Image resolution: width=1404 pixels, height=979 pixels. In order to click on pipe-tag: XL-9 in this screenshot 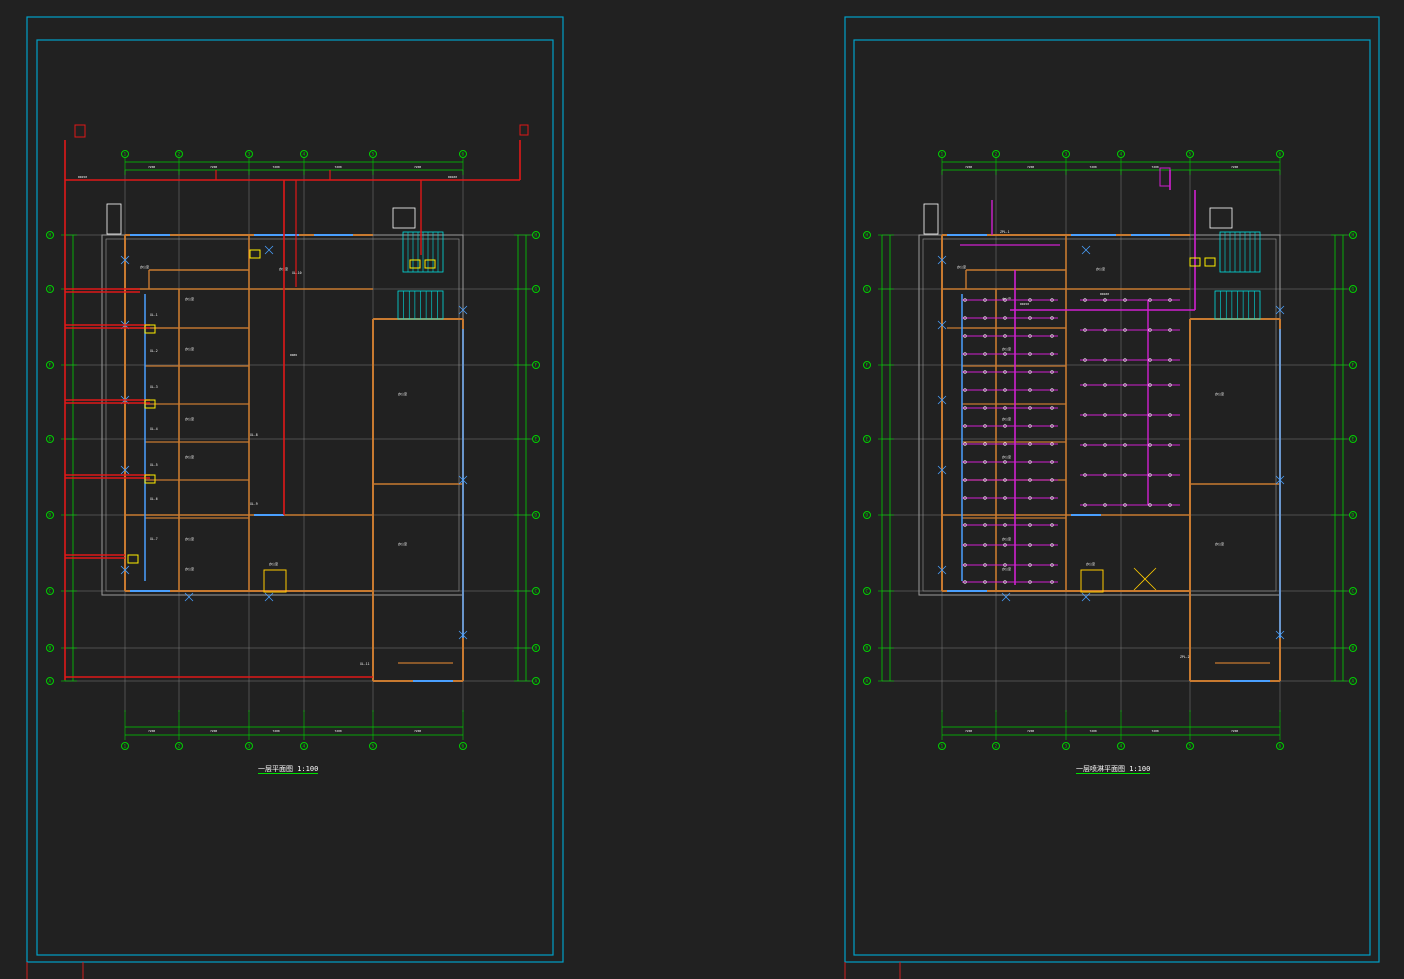, I will do `click(254, 504)`.